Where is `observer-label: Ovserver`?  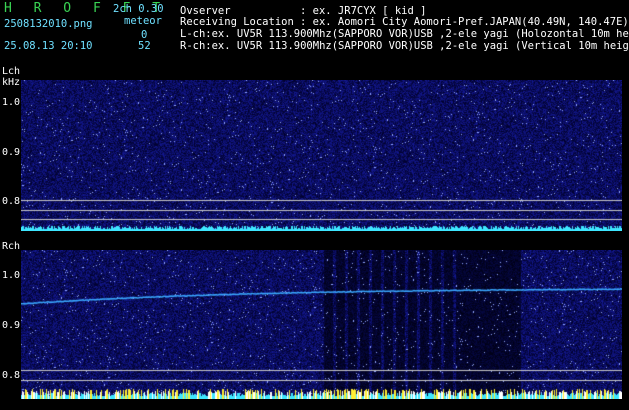 observer-label: Ovserver is located at coordinates (205, 11).